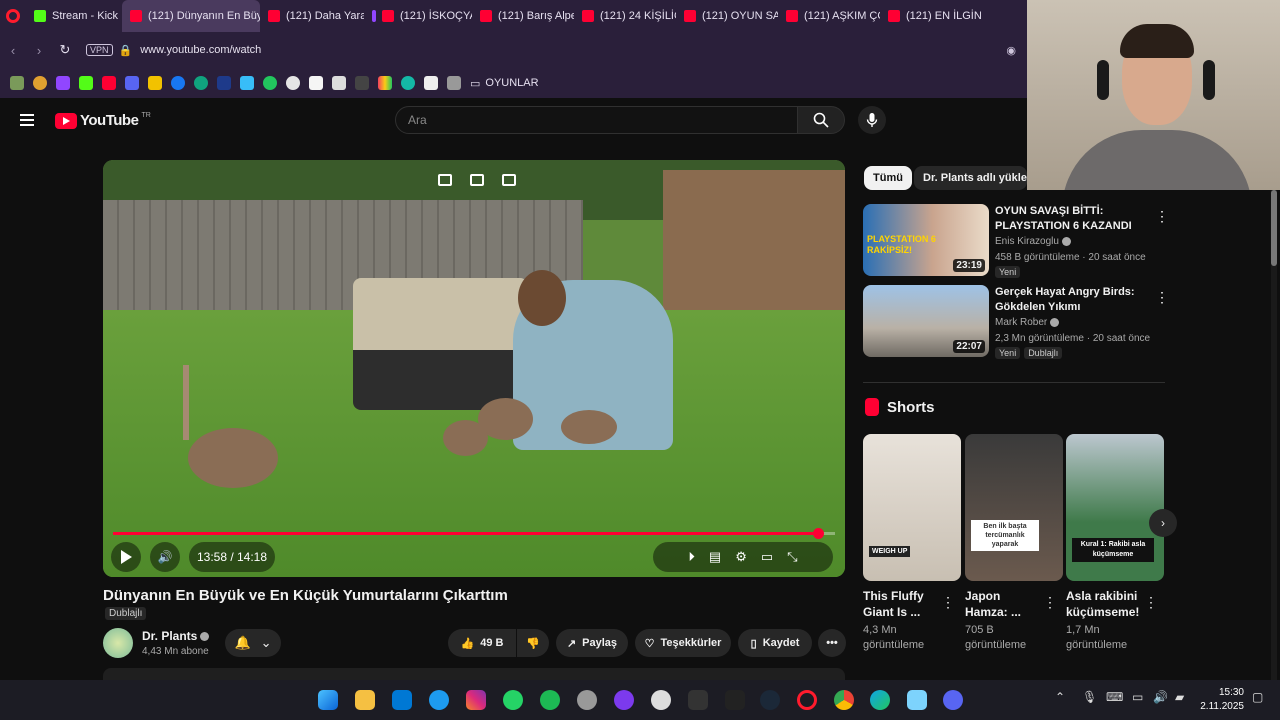 The image size is (1280, 720). I want to click on autoplay-icon, so click(477, 180).